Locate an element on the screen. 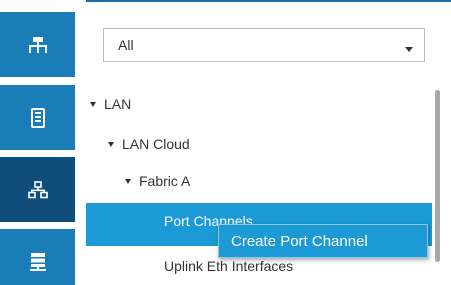 The image size is (451, 285). menu-item-create-port-channel: Create Port Channel is located at coordinates (299, 241).